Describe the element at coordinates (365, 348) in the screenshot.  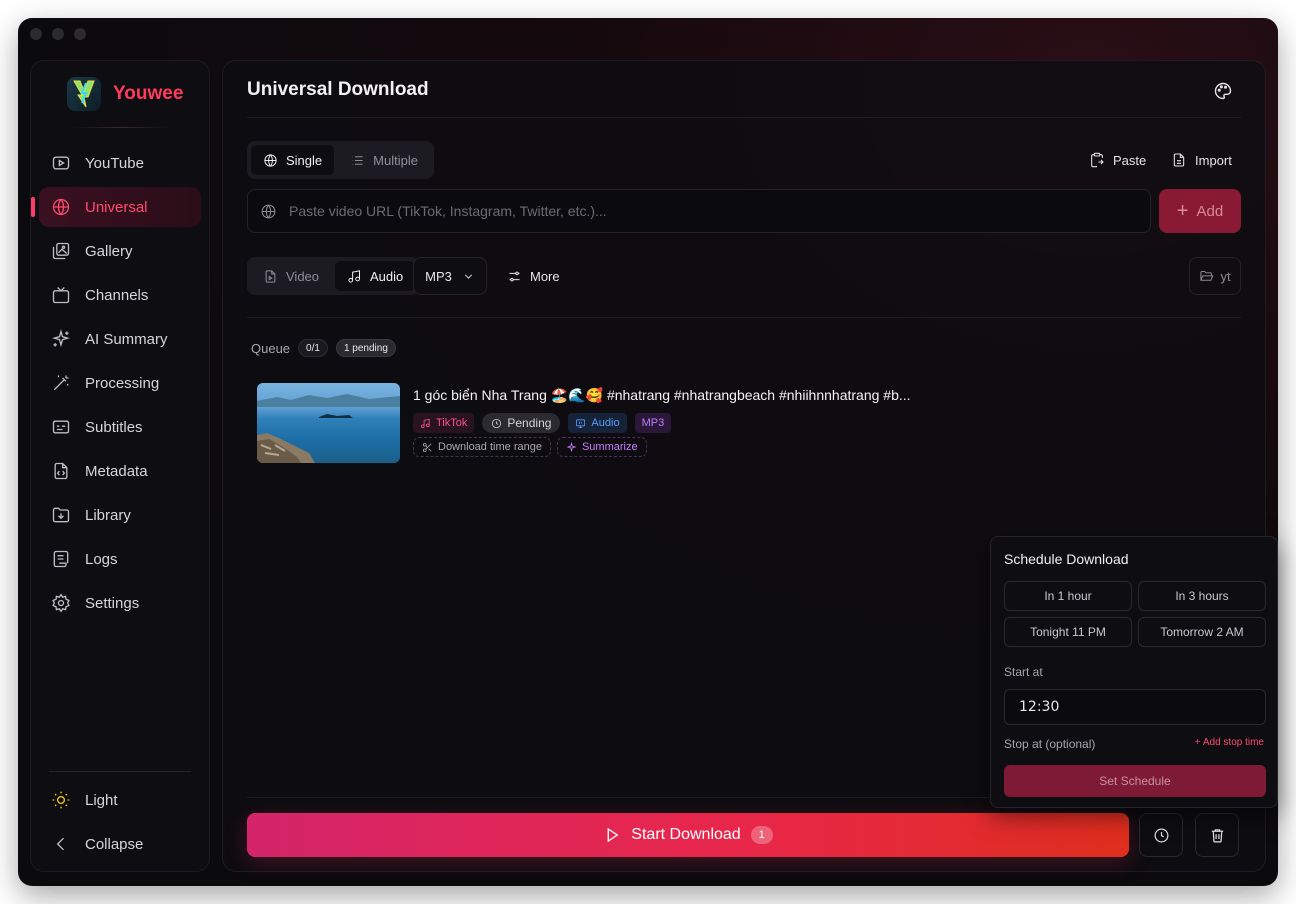
I see `pending-badge: 1 pending` at that location.